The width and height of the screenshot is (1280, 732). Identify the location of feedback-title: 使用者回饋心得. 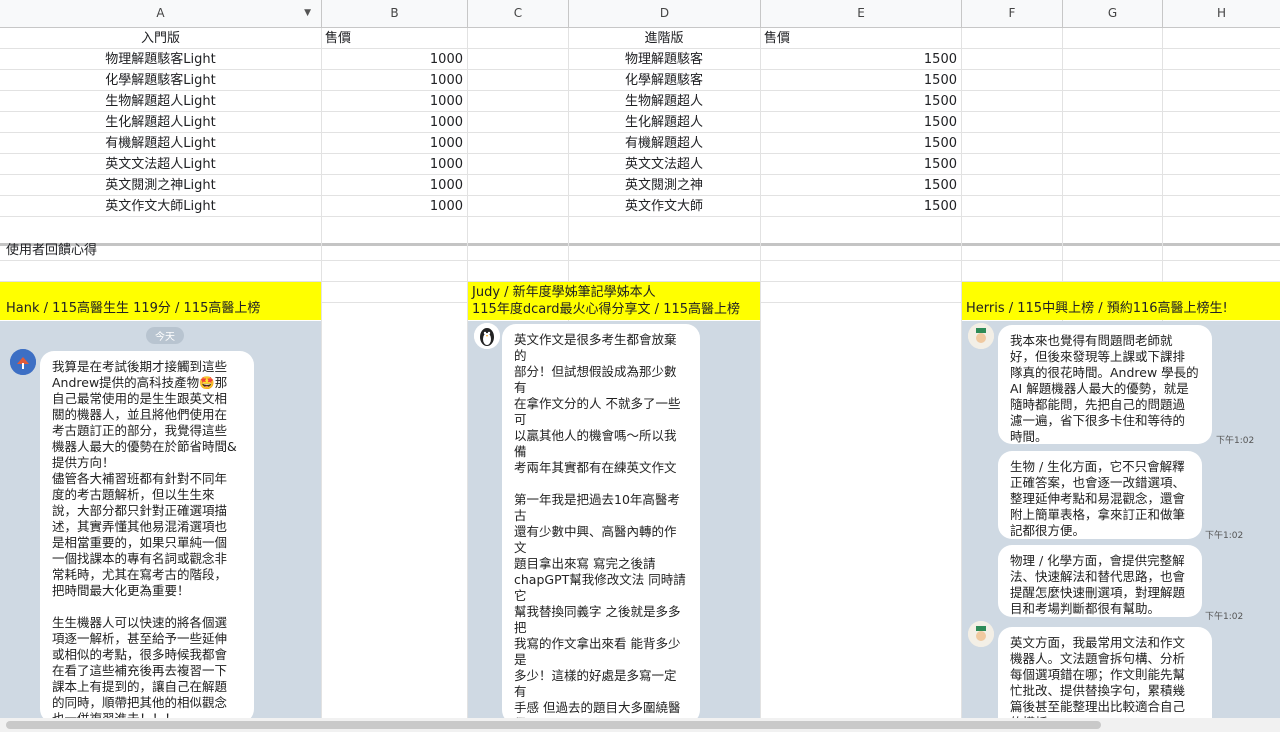
(156, 250).